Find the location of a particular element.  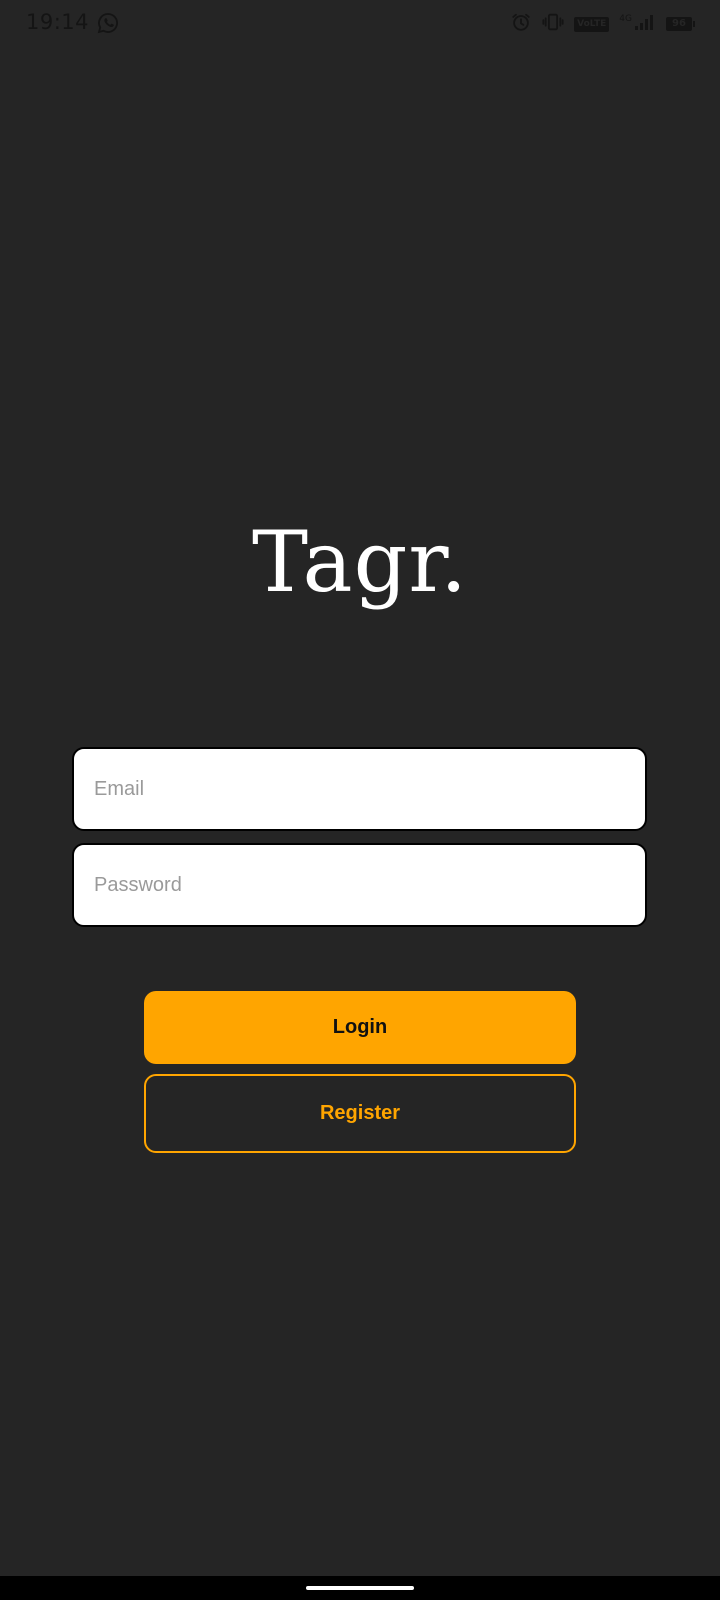

password-field is located at coordinates (359, 885).